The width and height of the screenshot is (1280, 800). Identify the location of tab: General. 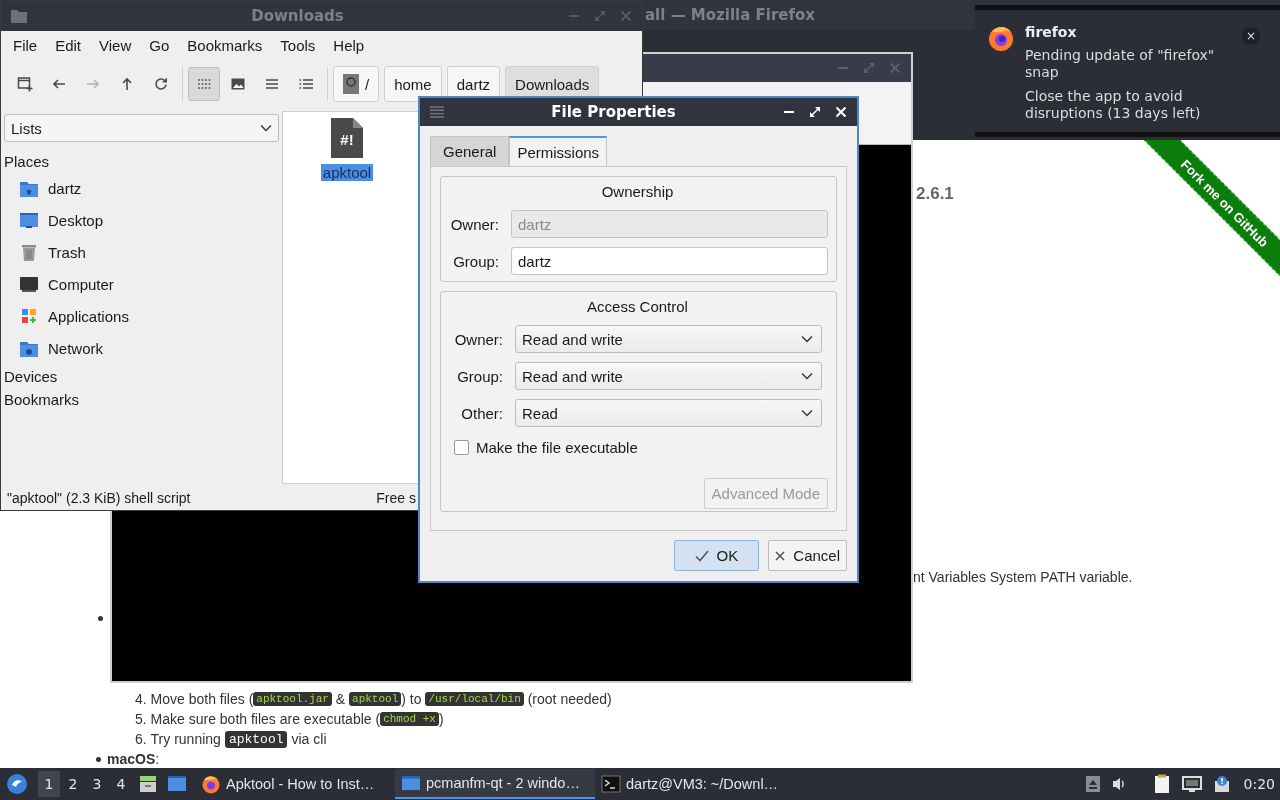
(470, 151).